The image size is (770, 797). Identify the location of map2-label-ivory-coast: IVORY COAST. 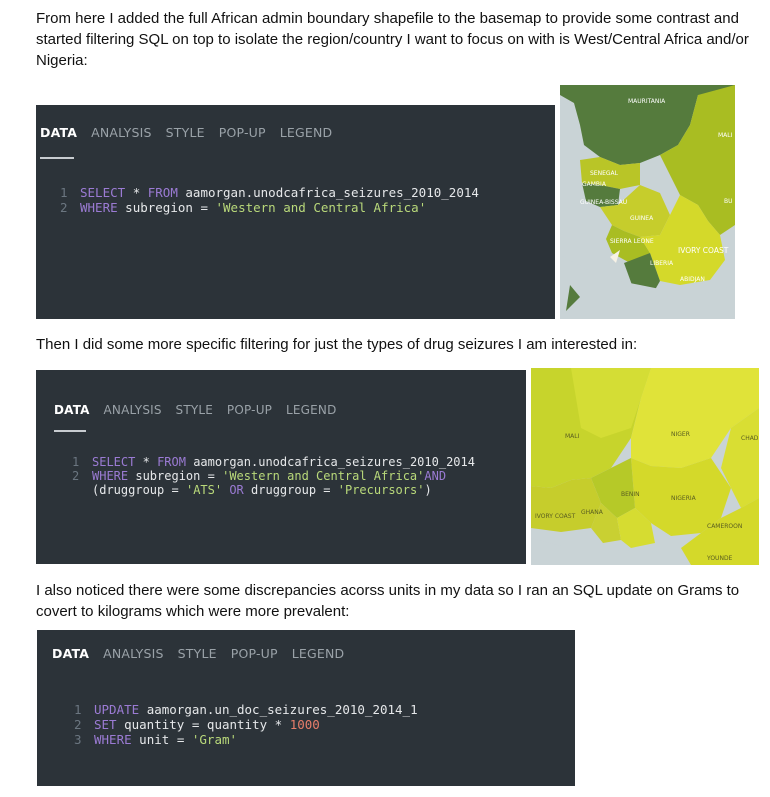
(555, 516).